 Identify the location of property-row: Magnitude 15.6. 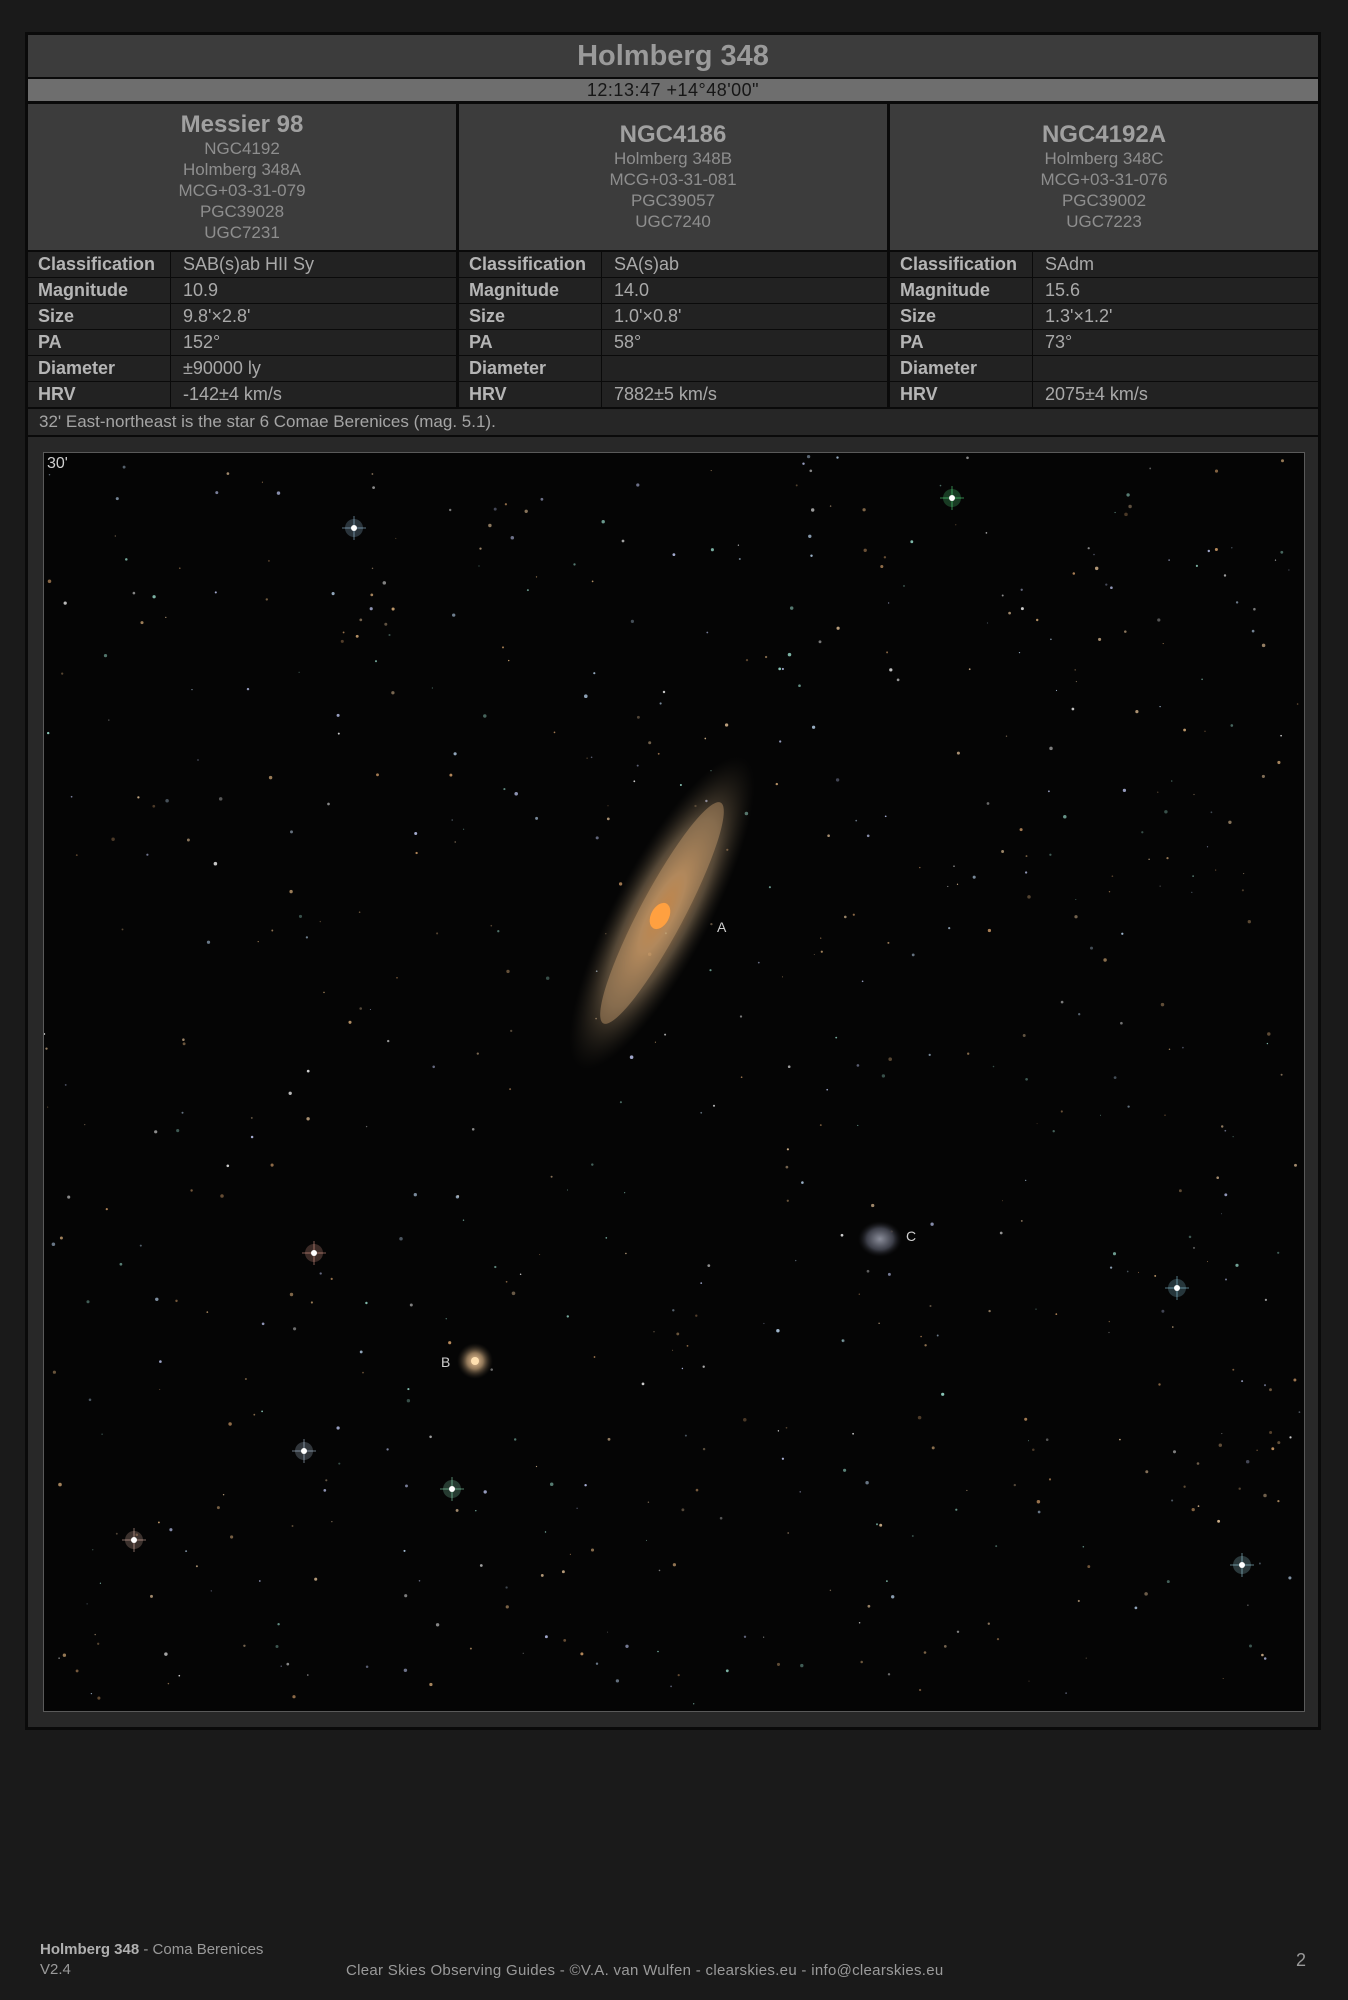
(1104, 291).